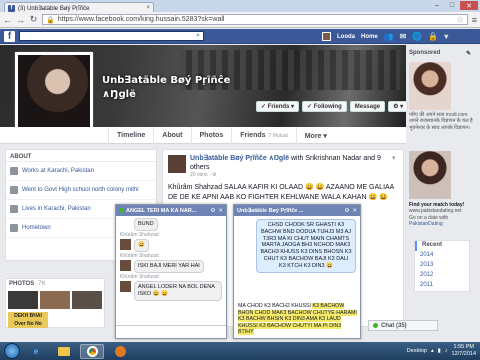  I want to click on tab-friends: Friends 7 Mutual, so click(263, 135).